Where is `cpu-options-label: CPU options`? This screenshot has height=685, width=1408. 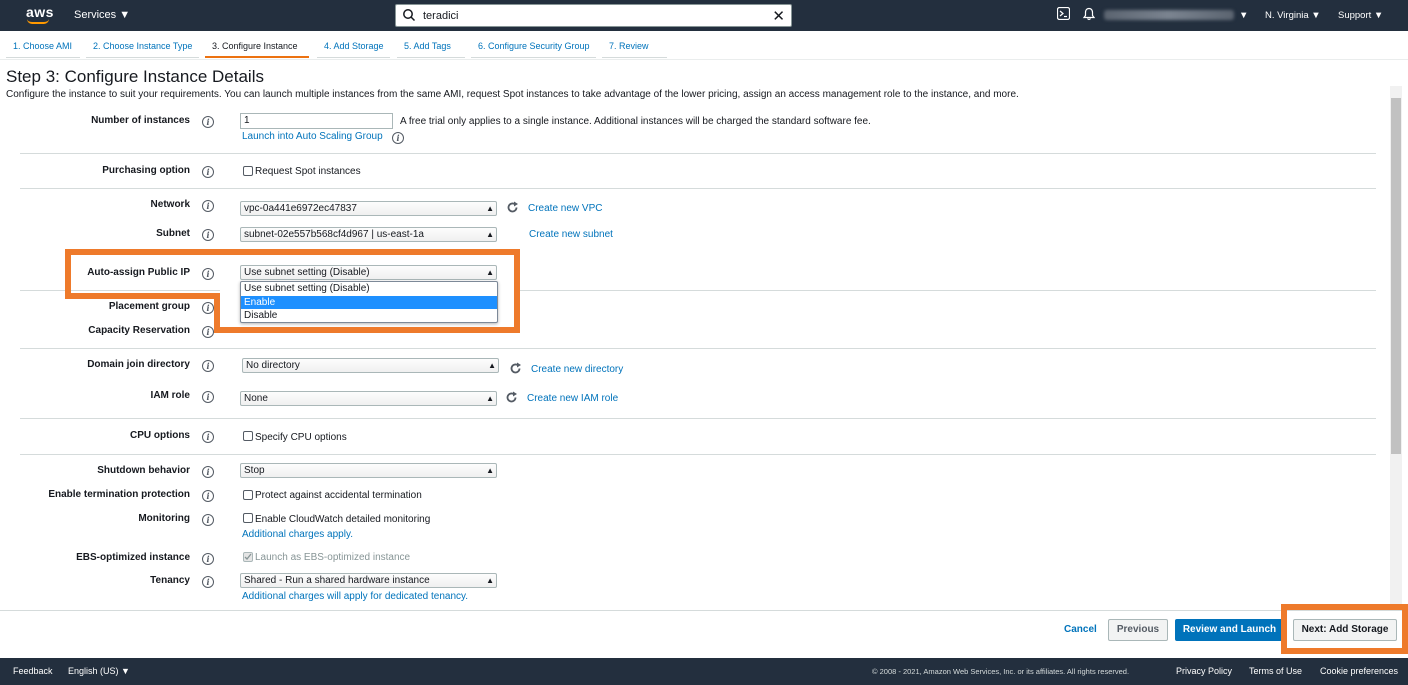 cpu-options-label: CPU options is located at coordinates (160, 435).